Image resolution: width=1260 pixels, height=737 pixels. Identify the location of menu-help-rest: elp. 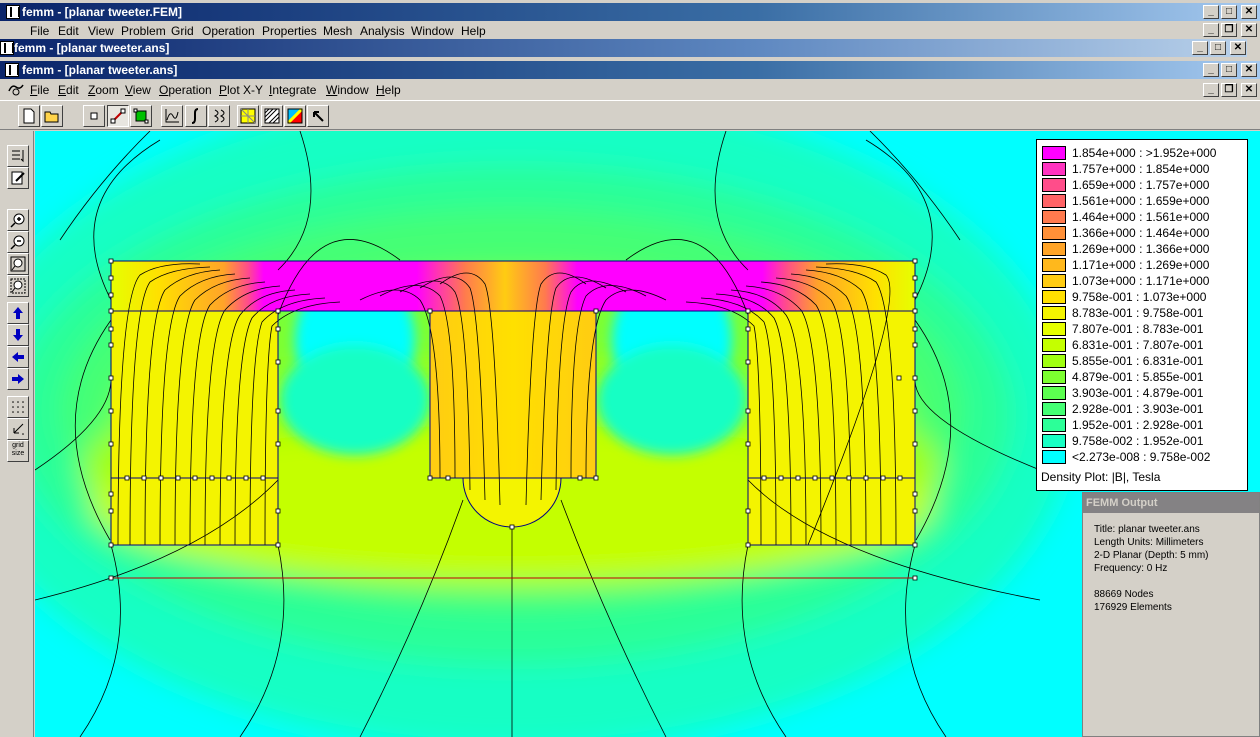
(392, 90).